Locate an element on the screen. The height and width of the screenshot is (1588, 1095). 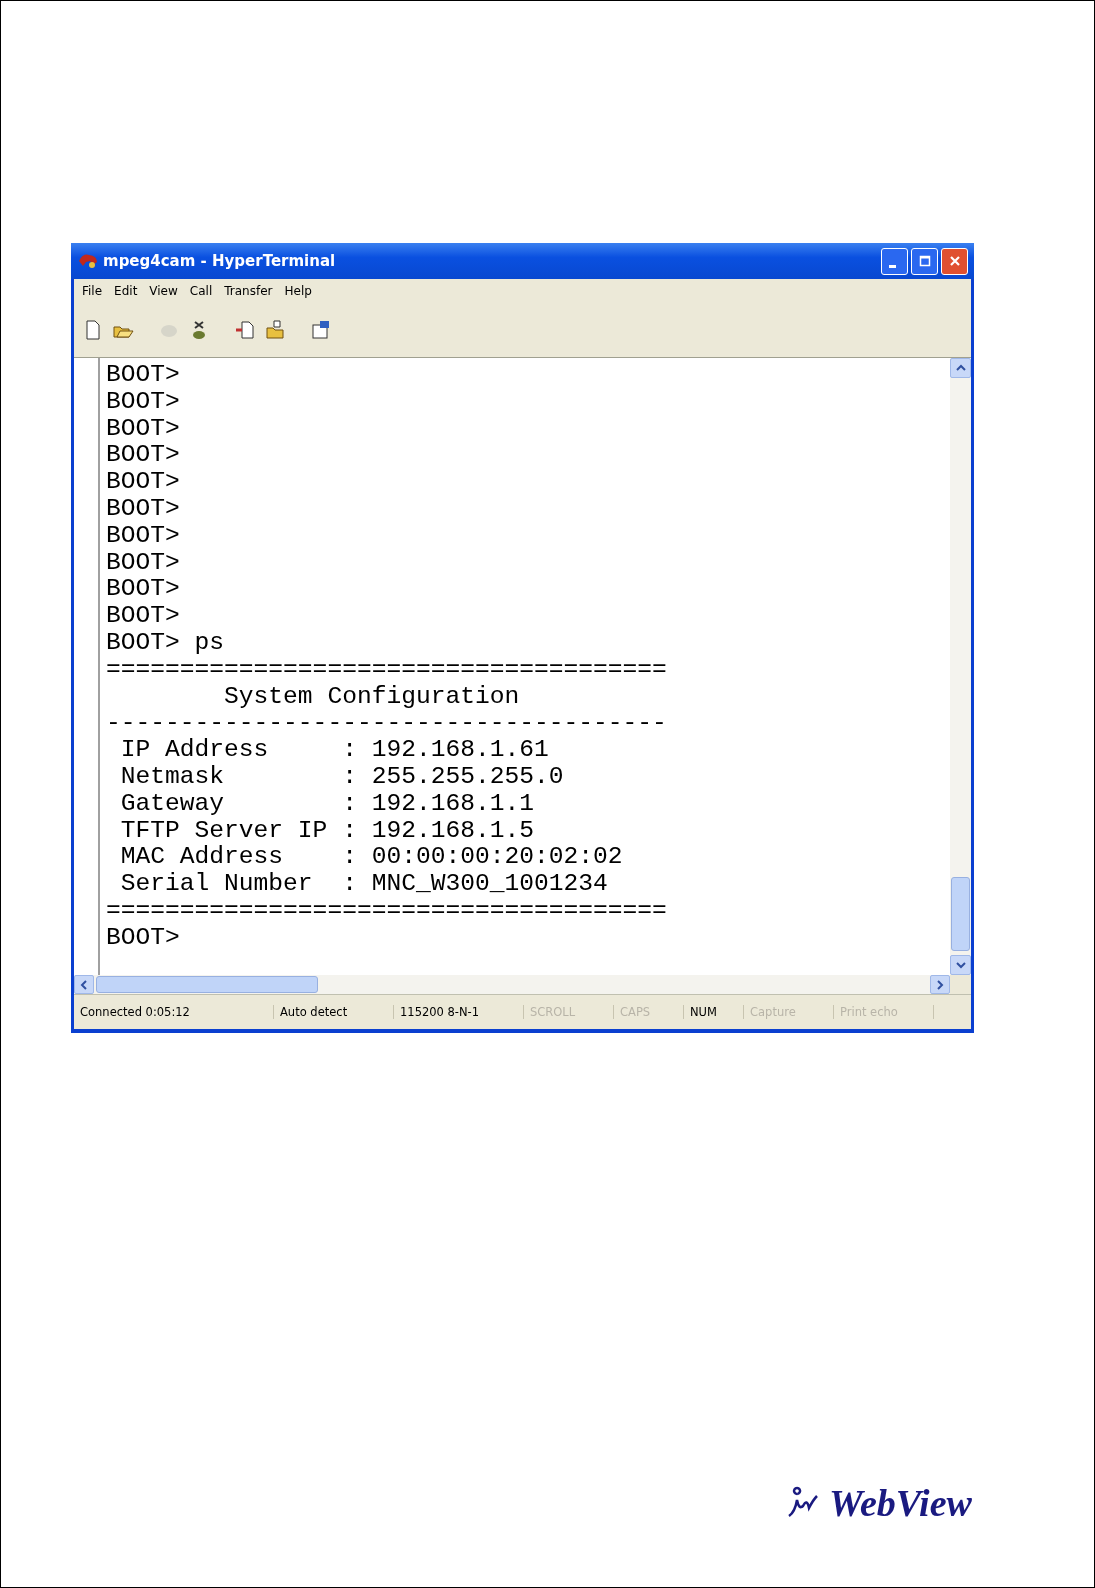
vertical-scrollbar is located at coordinates (960, 666).